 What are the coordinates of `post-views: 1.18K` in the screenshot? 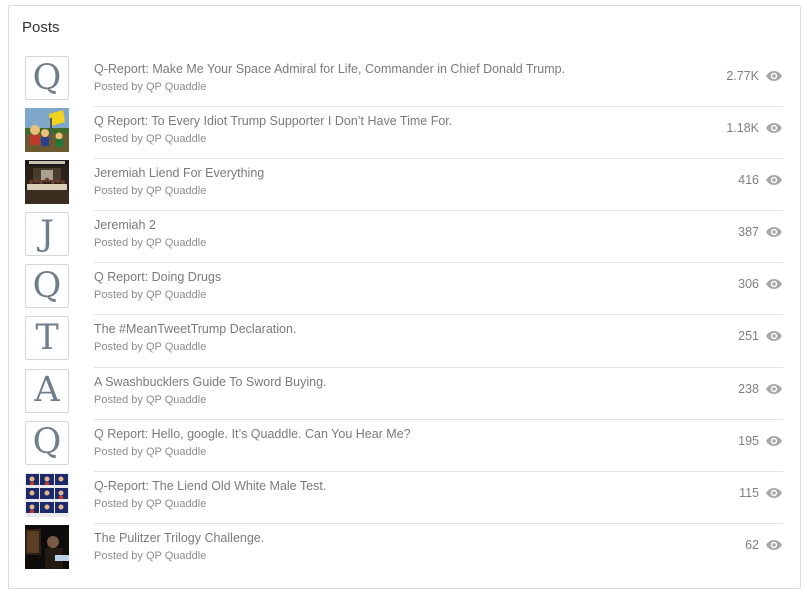 It's located at (754, 128).